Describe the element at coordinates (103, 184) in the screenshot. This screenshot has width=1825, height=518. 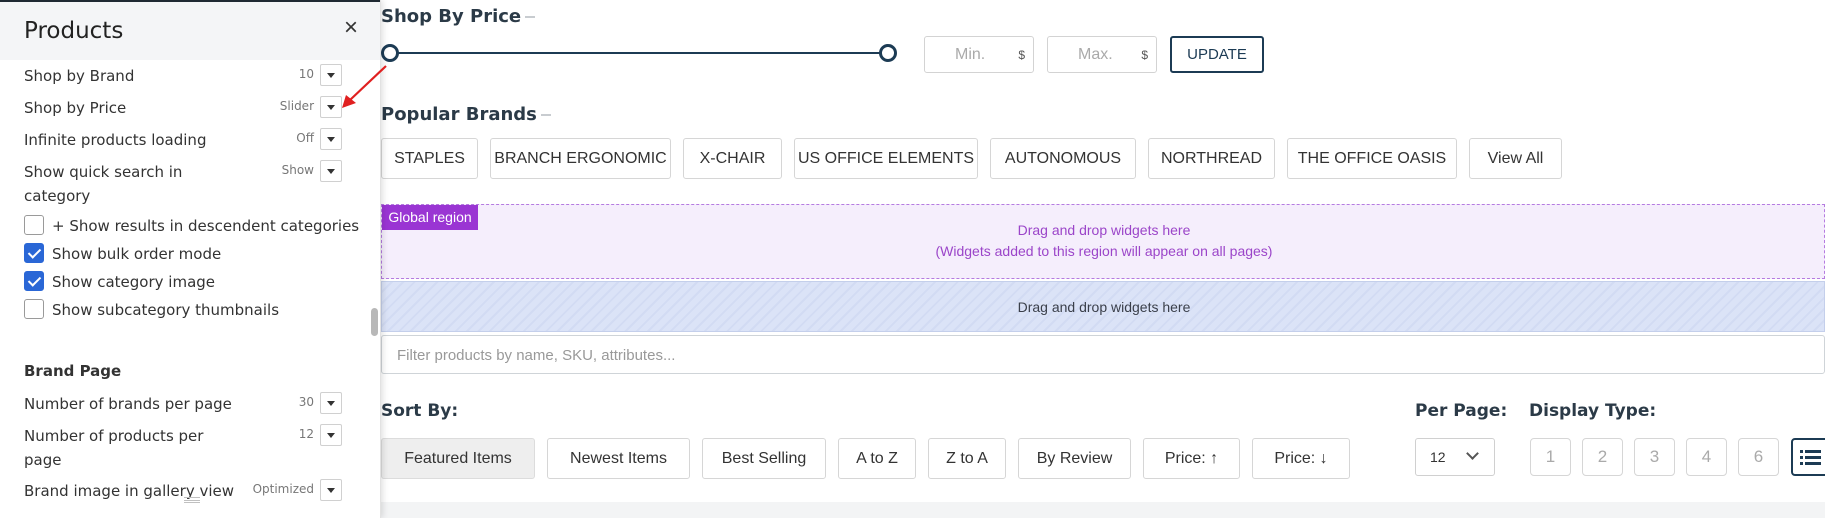
I see `setting-label: Show quick search in category` at that location.